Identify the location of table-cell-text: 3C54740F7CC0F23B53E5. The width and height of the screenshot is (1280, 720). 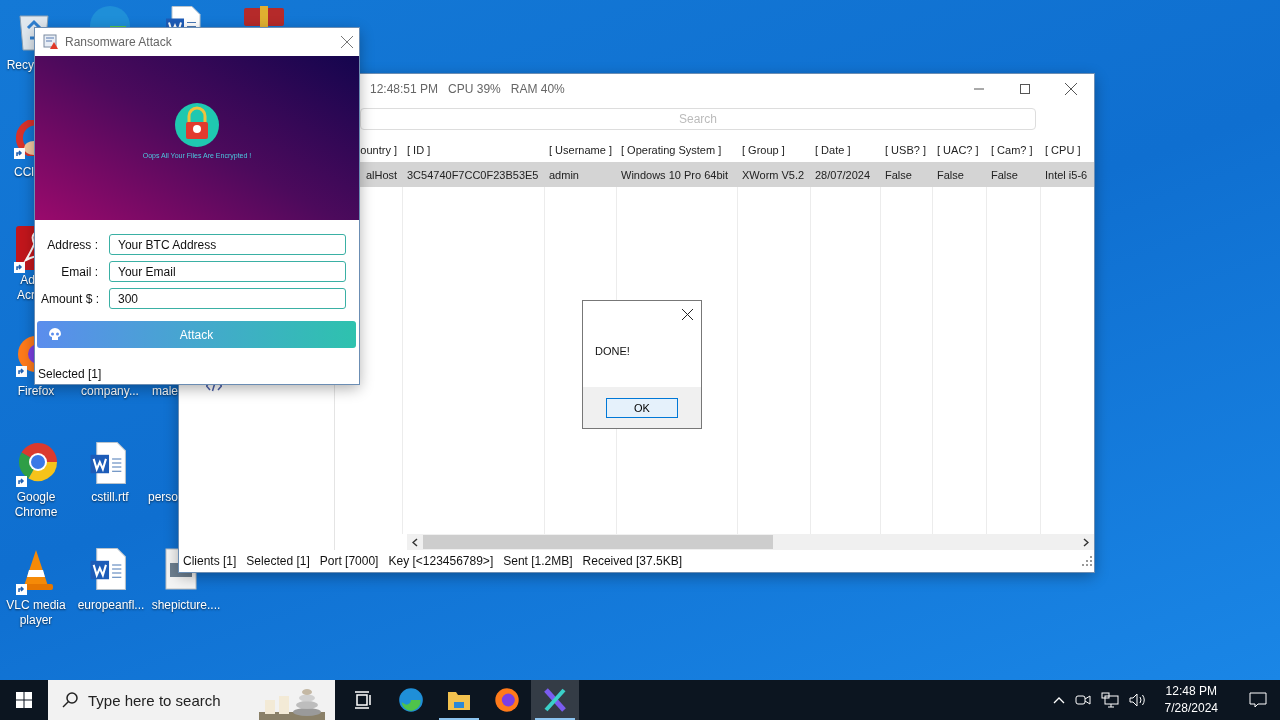
(473, 175).